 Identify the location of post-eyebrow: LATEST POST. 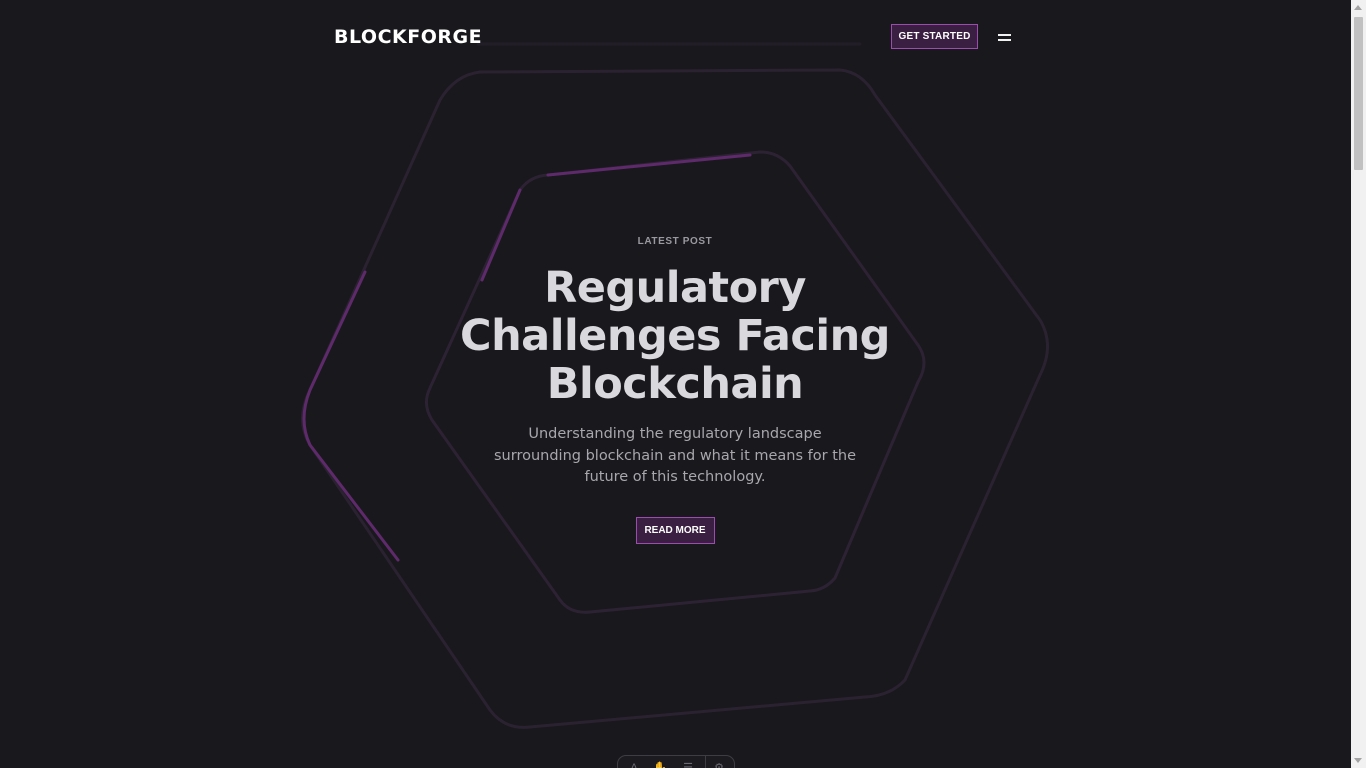
(675, 241).